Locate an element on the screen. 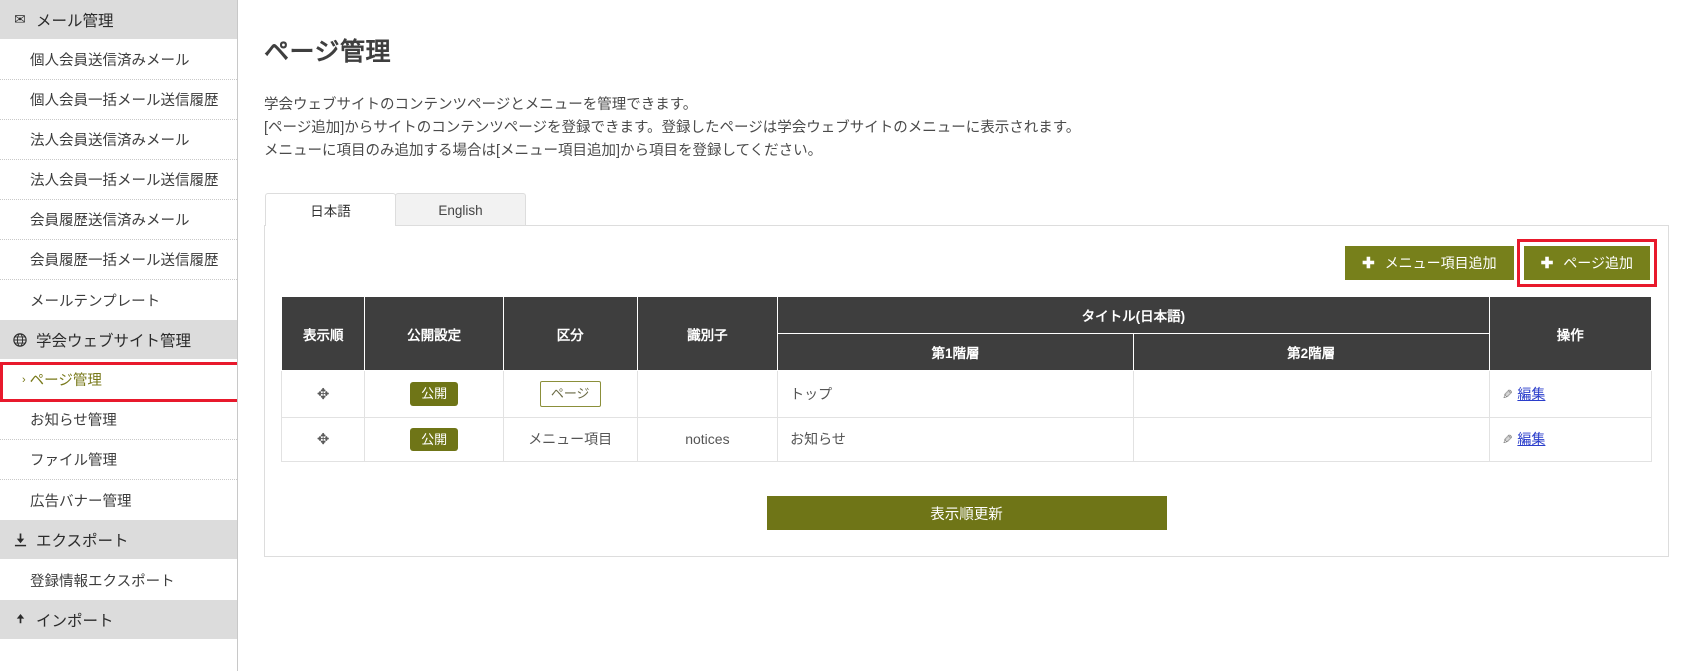 The image size is (1689, 671). description-line-1: 学会ウェブサイトのコンテンツページとメニューを管理できます。 is located at coordinates (481, 105).